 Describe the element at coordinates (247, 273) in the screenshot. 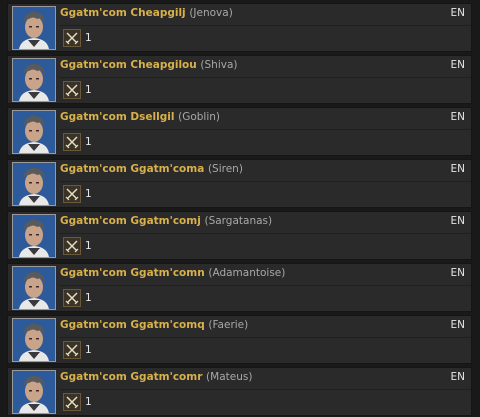

I see `world-name: (Adamantoise)` at that location.